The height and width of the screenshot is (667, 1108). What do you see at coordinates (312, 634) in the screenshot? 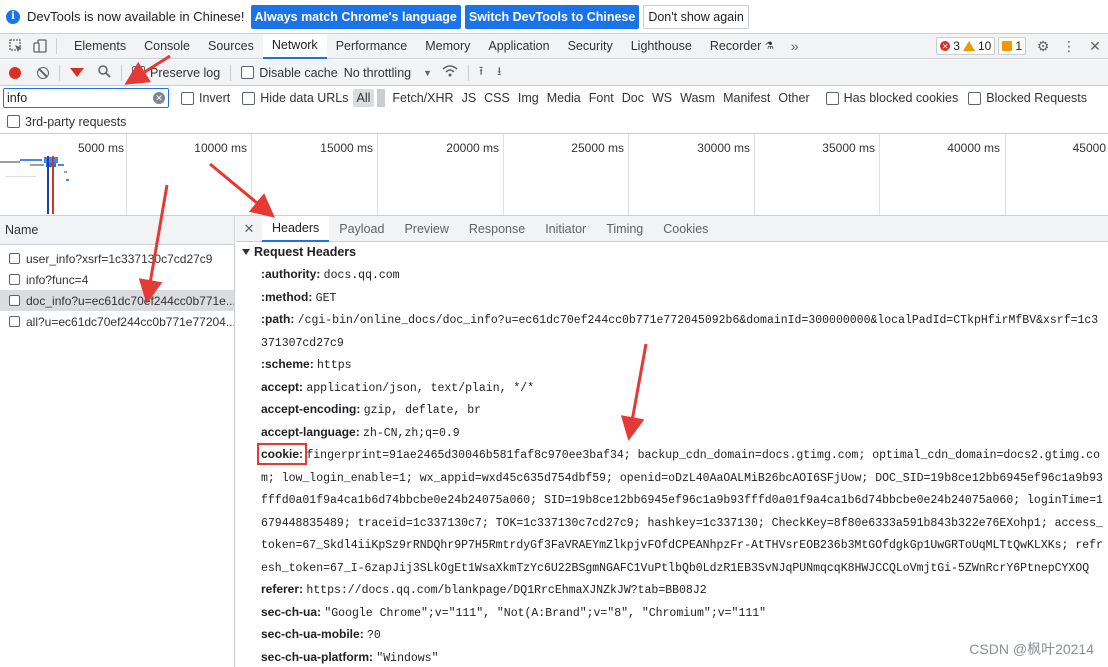
I see `header-key: sec-ch-ua-mobile:` at bounding box center [312, 634].